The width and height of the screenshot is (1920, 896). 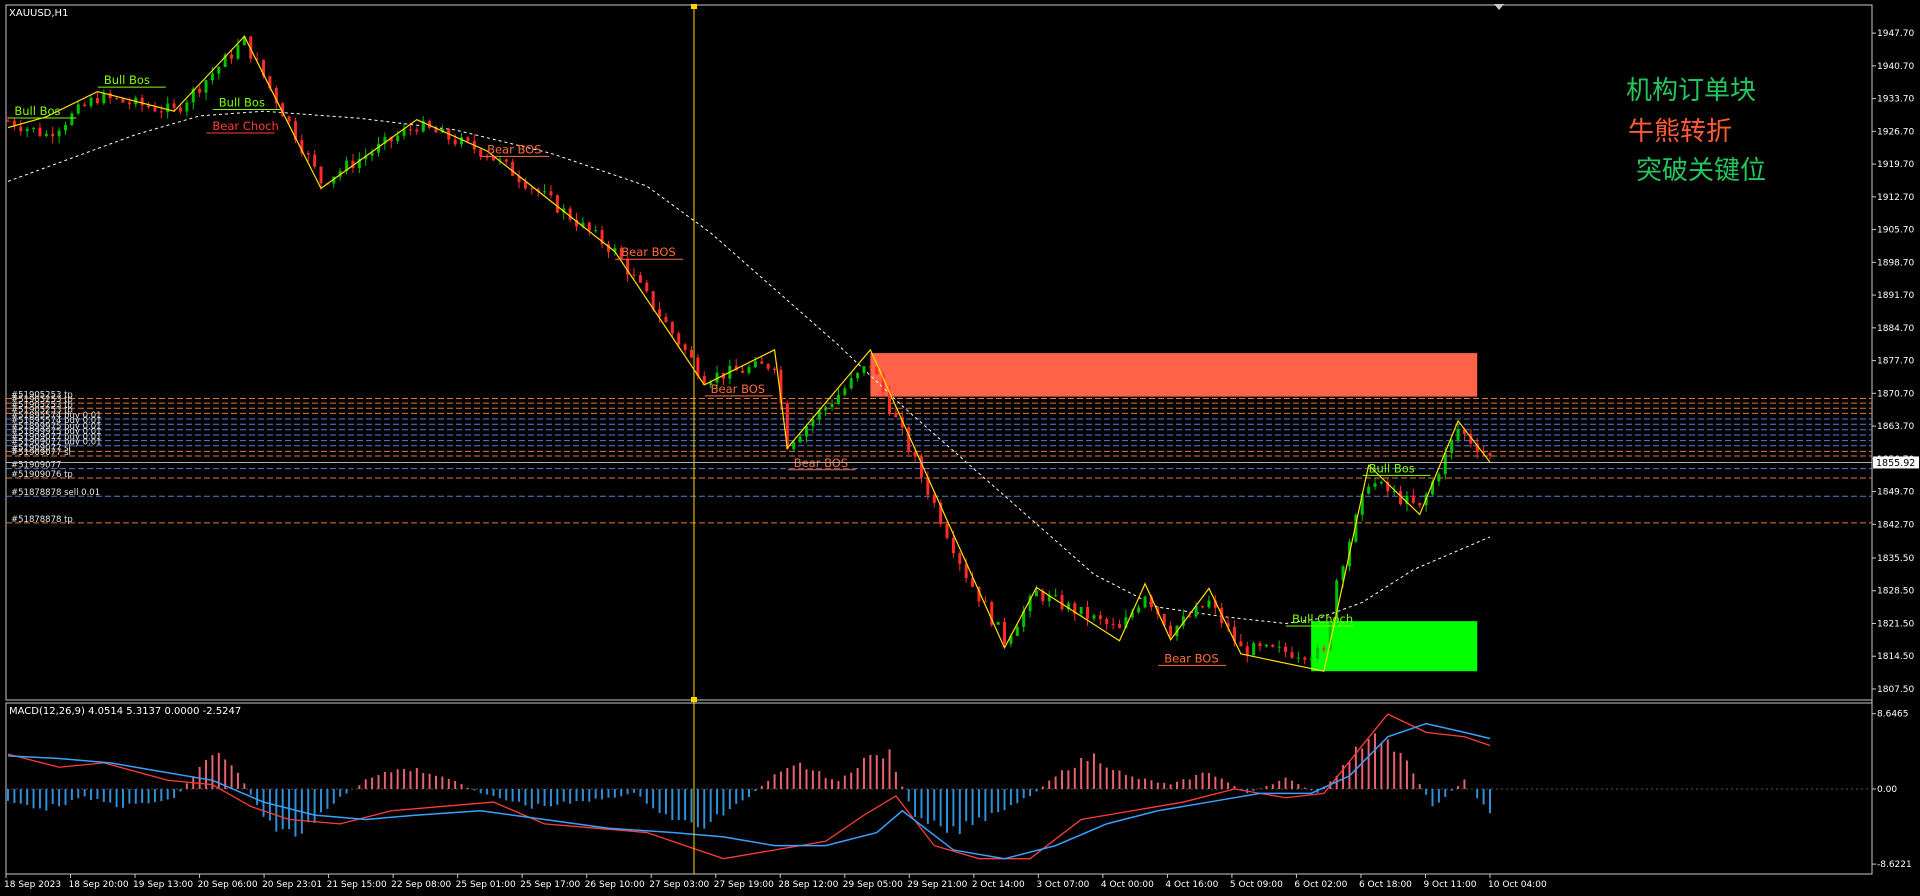 What do you see at coordinates (42, 475) in the screenshot?
I see `order-line-label: #51909076 tp` at bounding box center [42, 475].